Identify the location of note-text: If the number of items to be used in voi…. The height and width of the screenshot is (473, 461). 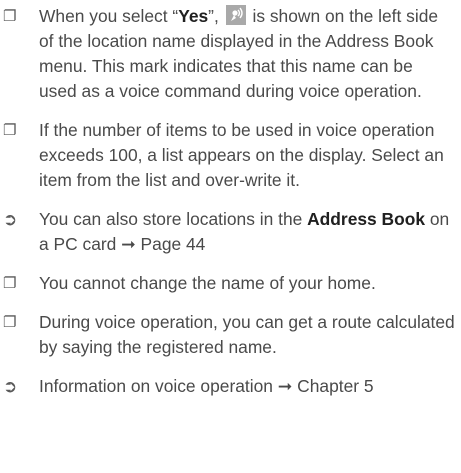
(241, 155).